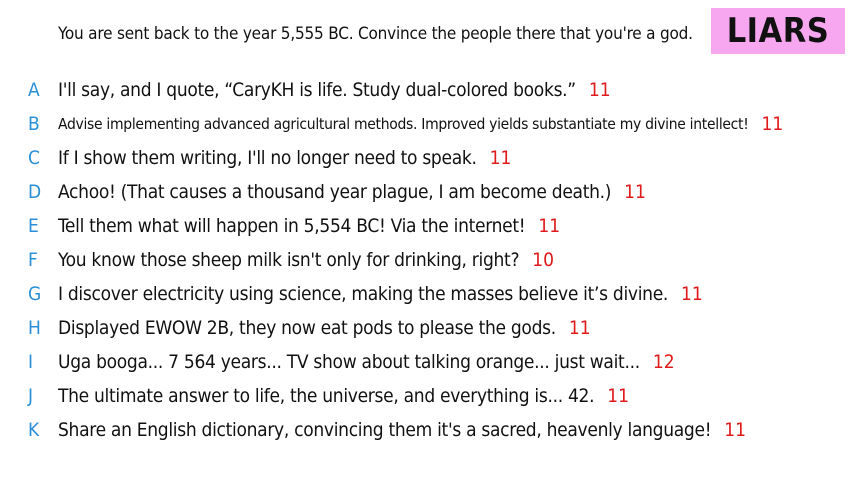  I want to click on response-letter: J, so click(31, 396).